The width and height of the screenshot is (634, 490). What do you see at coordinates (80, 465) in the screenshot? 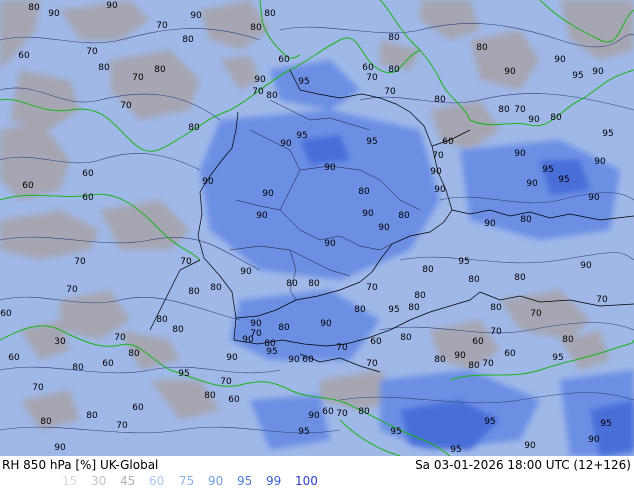
I see `product-title: RH 850 hPa [%] UK-Global` at bounding box center [80, 465].